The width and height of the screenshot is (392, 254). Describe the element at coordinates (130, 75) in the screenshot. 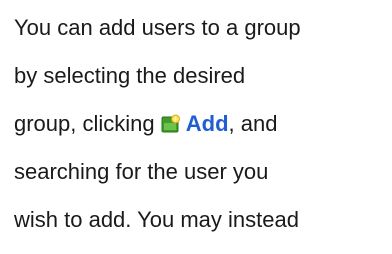

I see `text-line-2: by selecting the desired` at that location.